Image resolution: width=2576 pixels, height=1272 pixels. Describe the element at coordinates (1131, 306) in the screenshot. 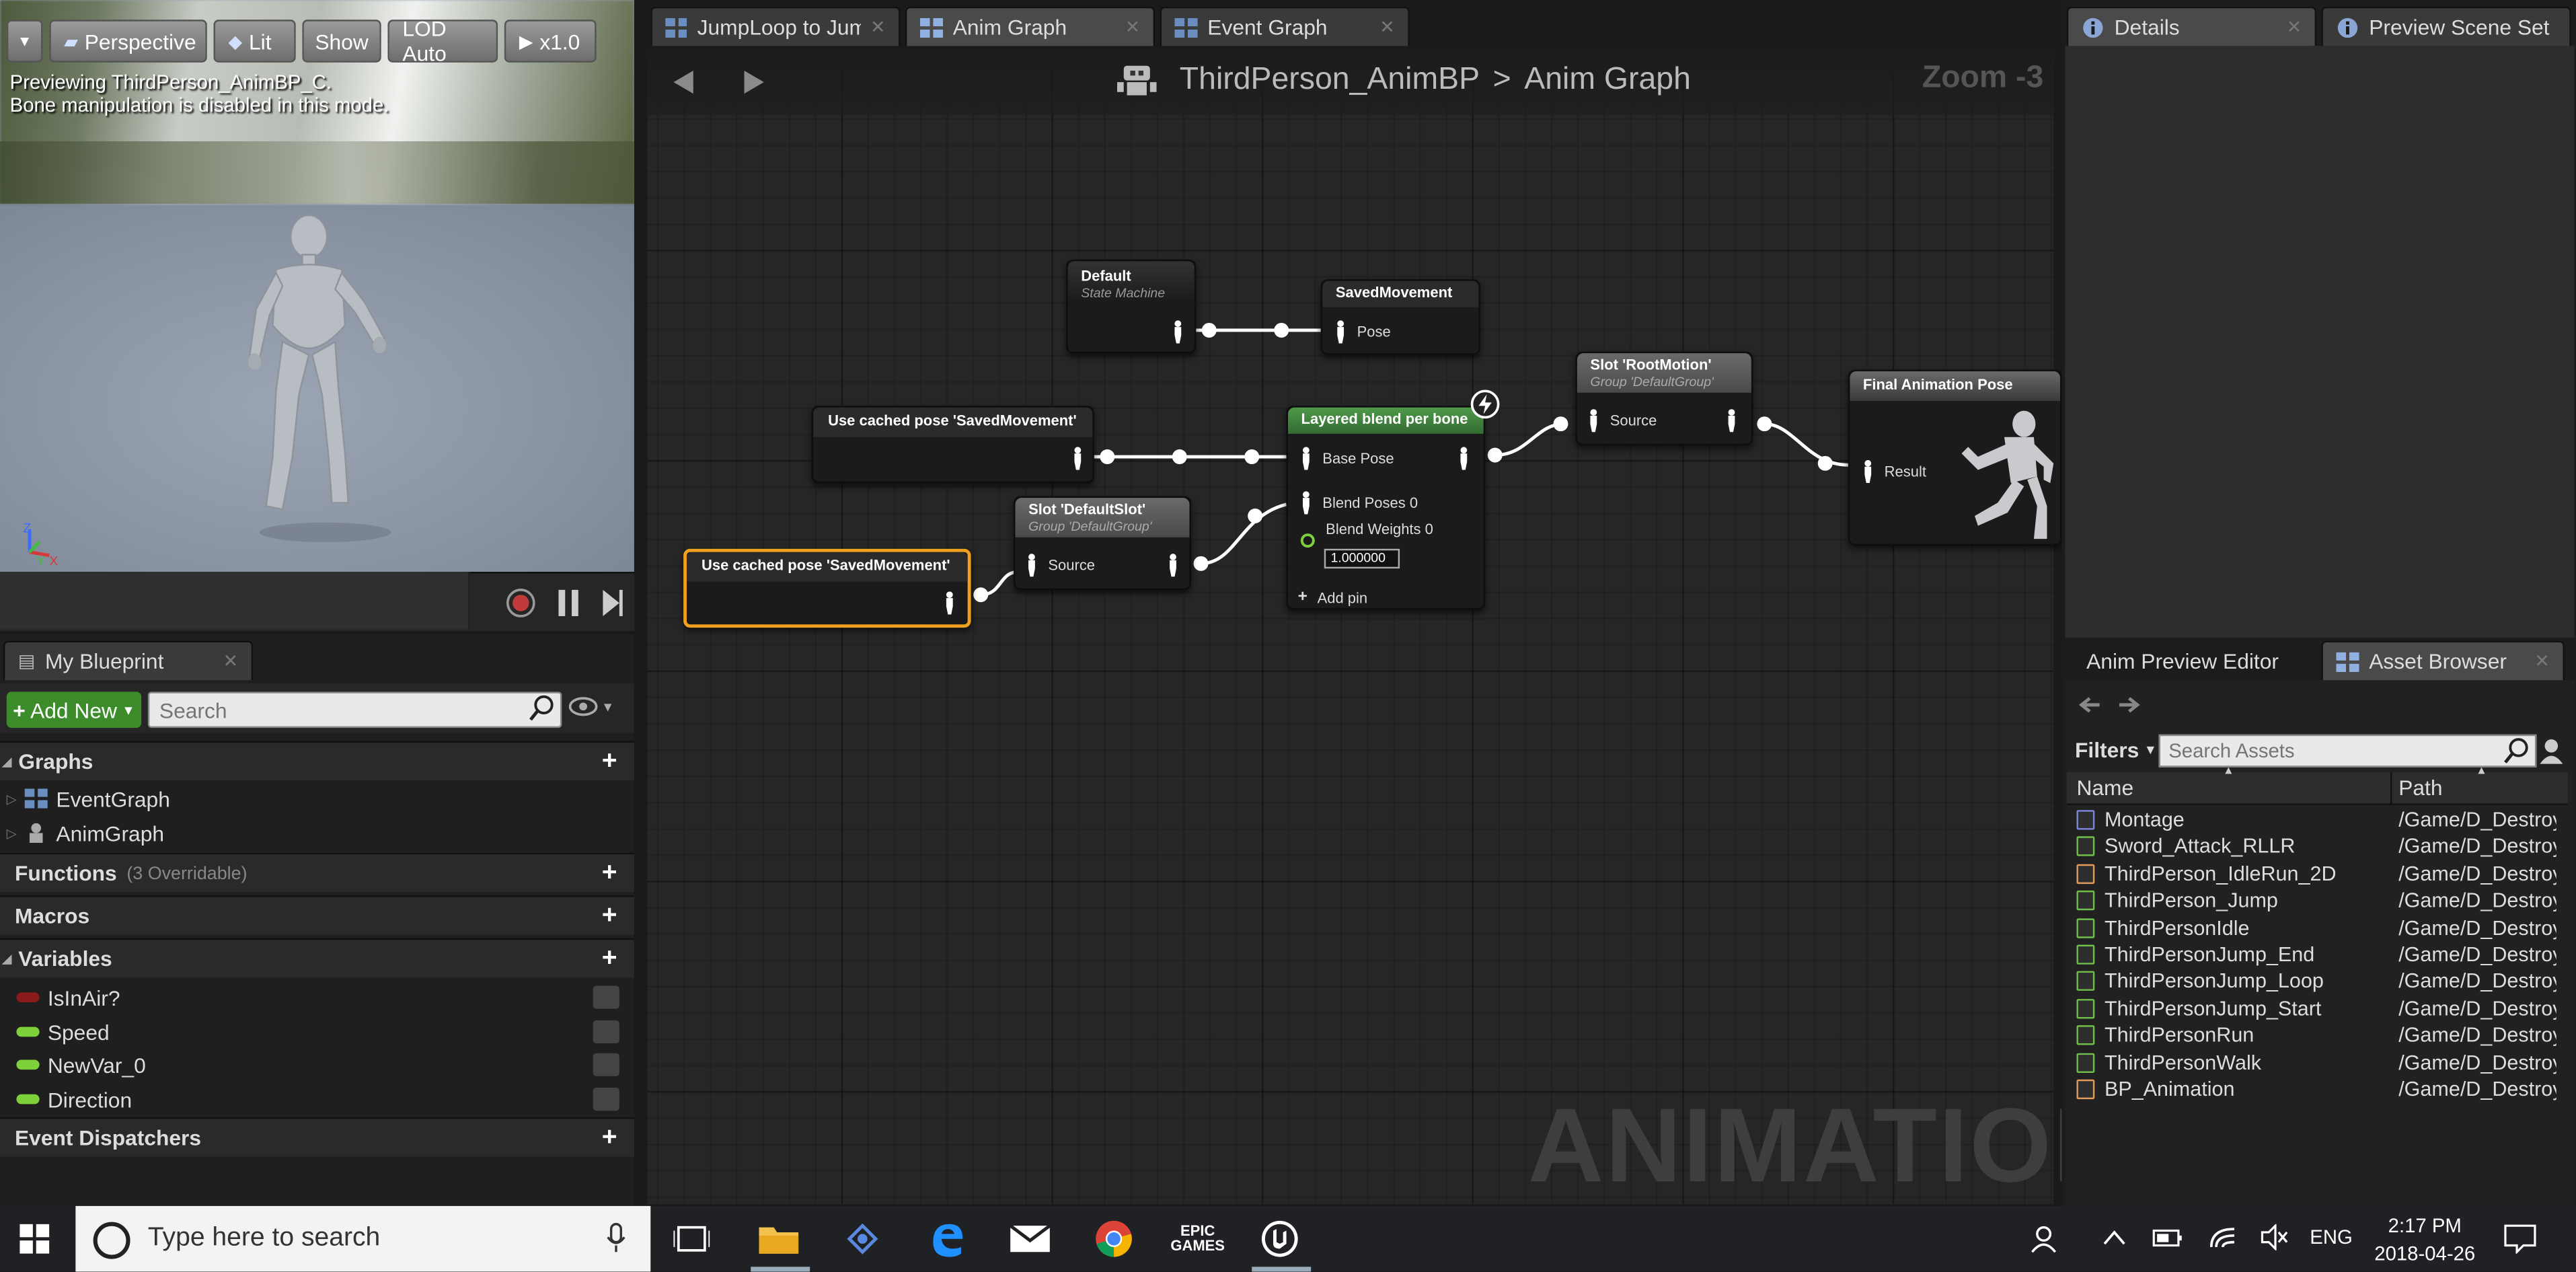

I see `node-default-state-machine: Default State Machine` at that location.